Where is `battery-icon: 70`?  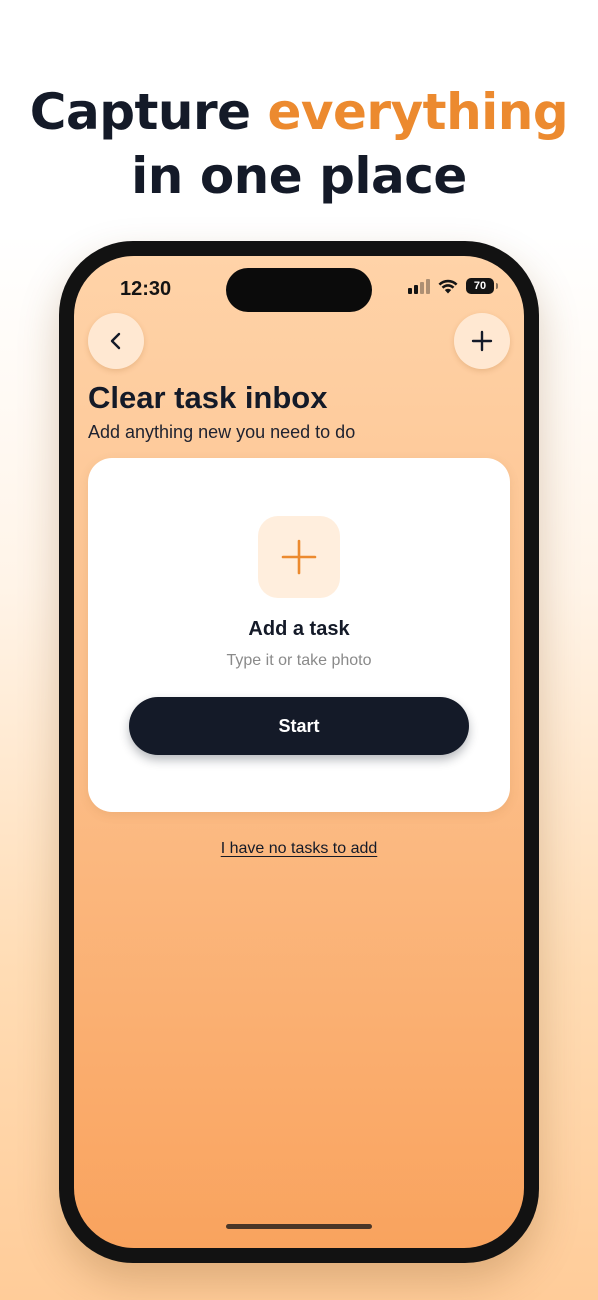 battery-icon: 70 is located at coordinates (482, 286).